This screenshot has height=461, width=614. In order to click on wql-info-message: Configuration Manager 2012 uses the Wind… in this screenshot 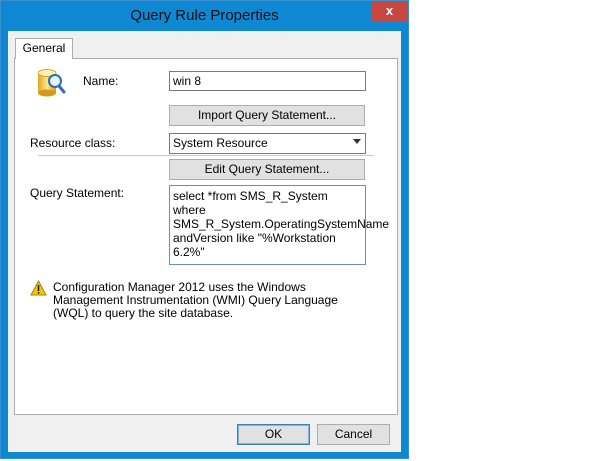, I will do `click(195, 300)`.